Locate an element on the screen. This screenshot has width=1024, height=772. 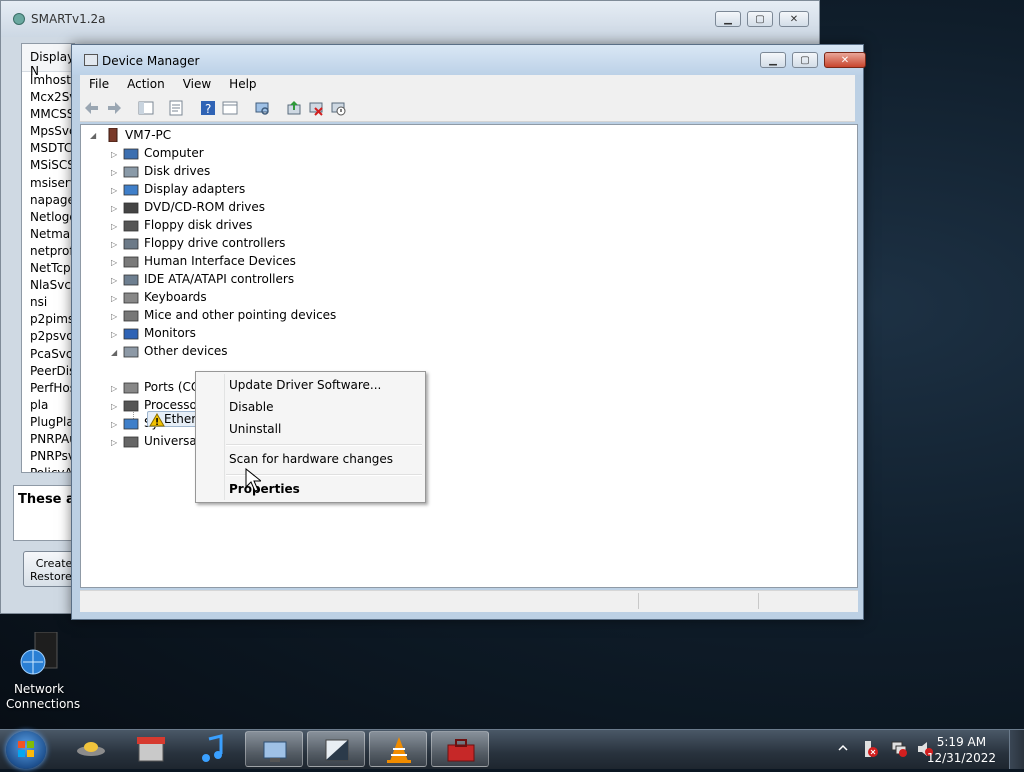
taskbar-app-music is located at coordinates (213, 749).